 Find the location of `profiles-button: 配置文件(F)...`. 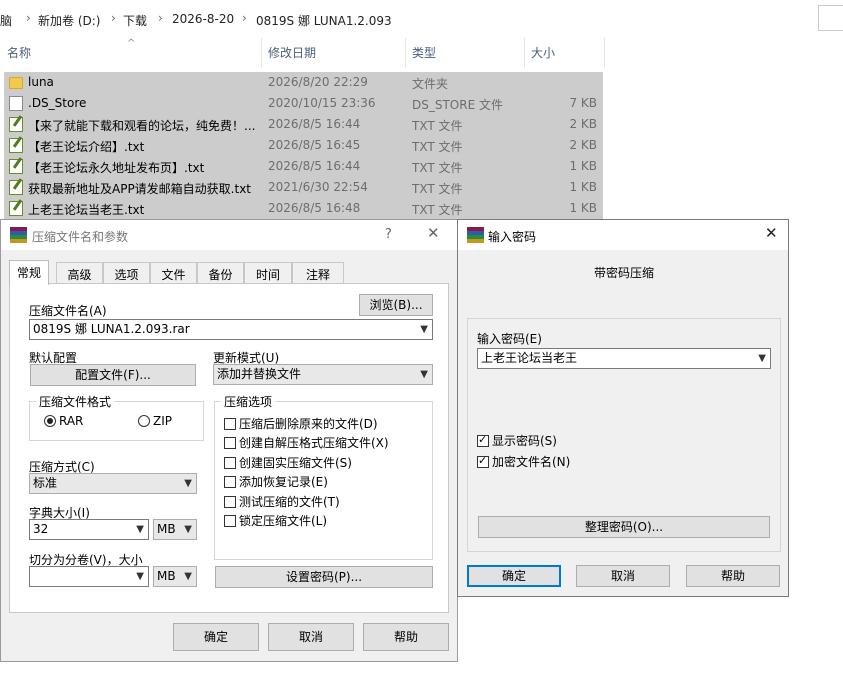

profiles-button: 配置文件(F)... is located at coordinates (113, 375).